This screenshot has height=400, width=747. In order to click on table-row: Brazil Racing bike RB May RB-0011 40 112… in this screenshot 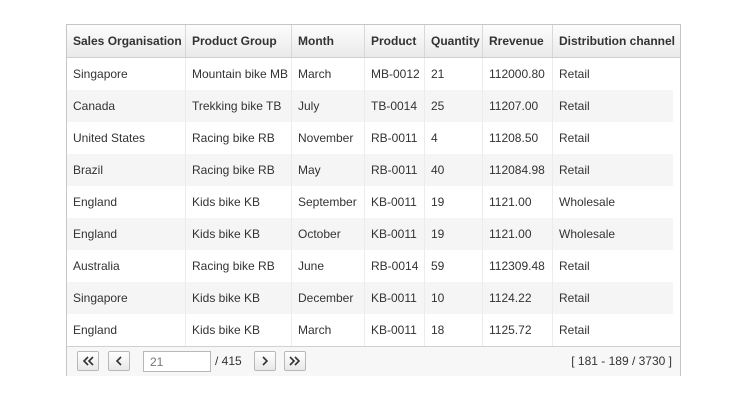, I will do `click(370, 170)`.